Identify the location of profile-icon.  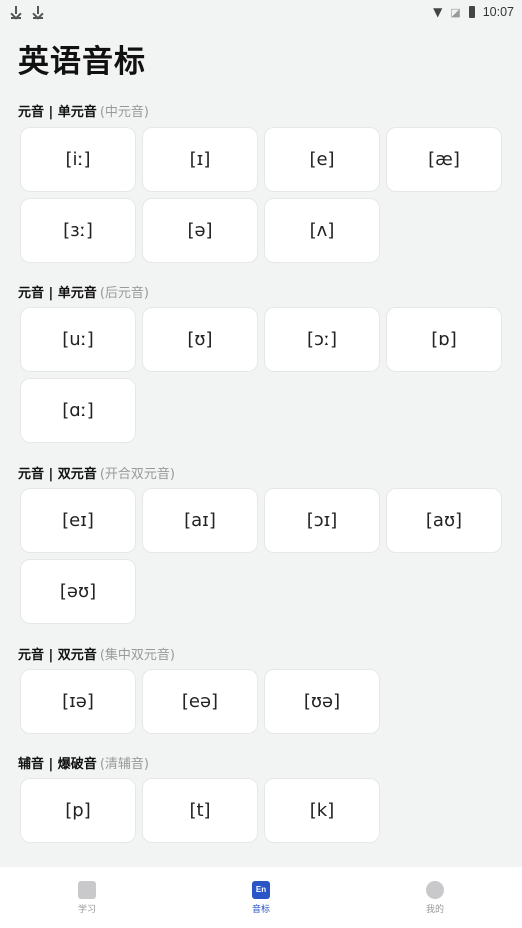
(435, 889).